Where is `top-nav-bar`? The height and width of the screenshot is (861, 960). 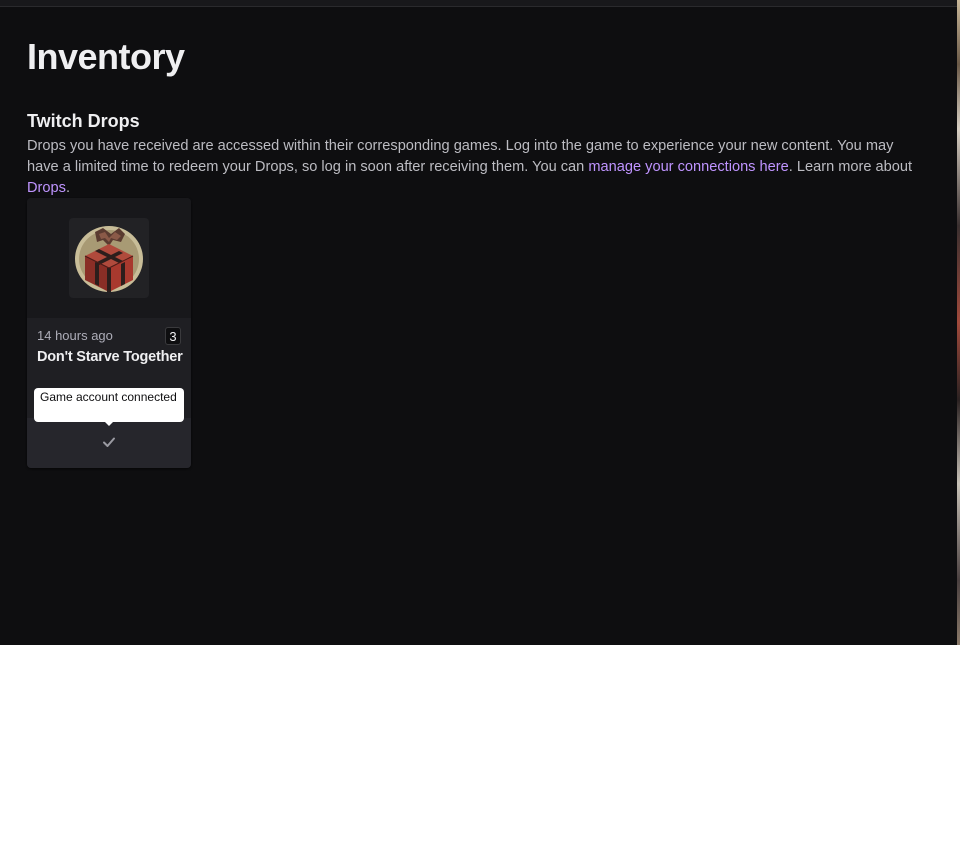
top-nav-bar is located at coordinates (478, 3).